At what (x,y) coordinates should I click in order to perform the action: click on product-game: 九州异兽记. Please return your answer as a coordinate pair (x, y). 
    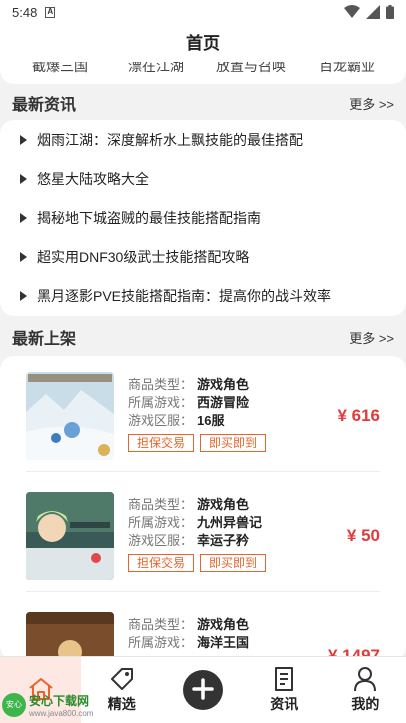
    Looking at the image, I should click on (230, 522).